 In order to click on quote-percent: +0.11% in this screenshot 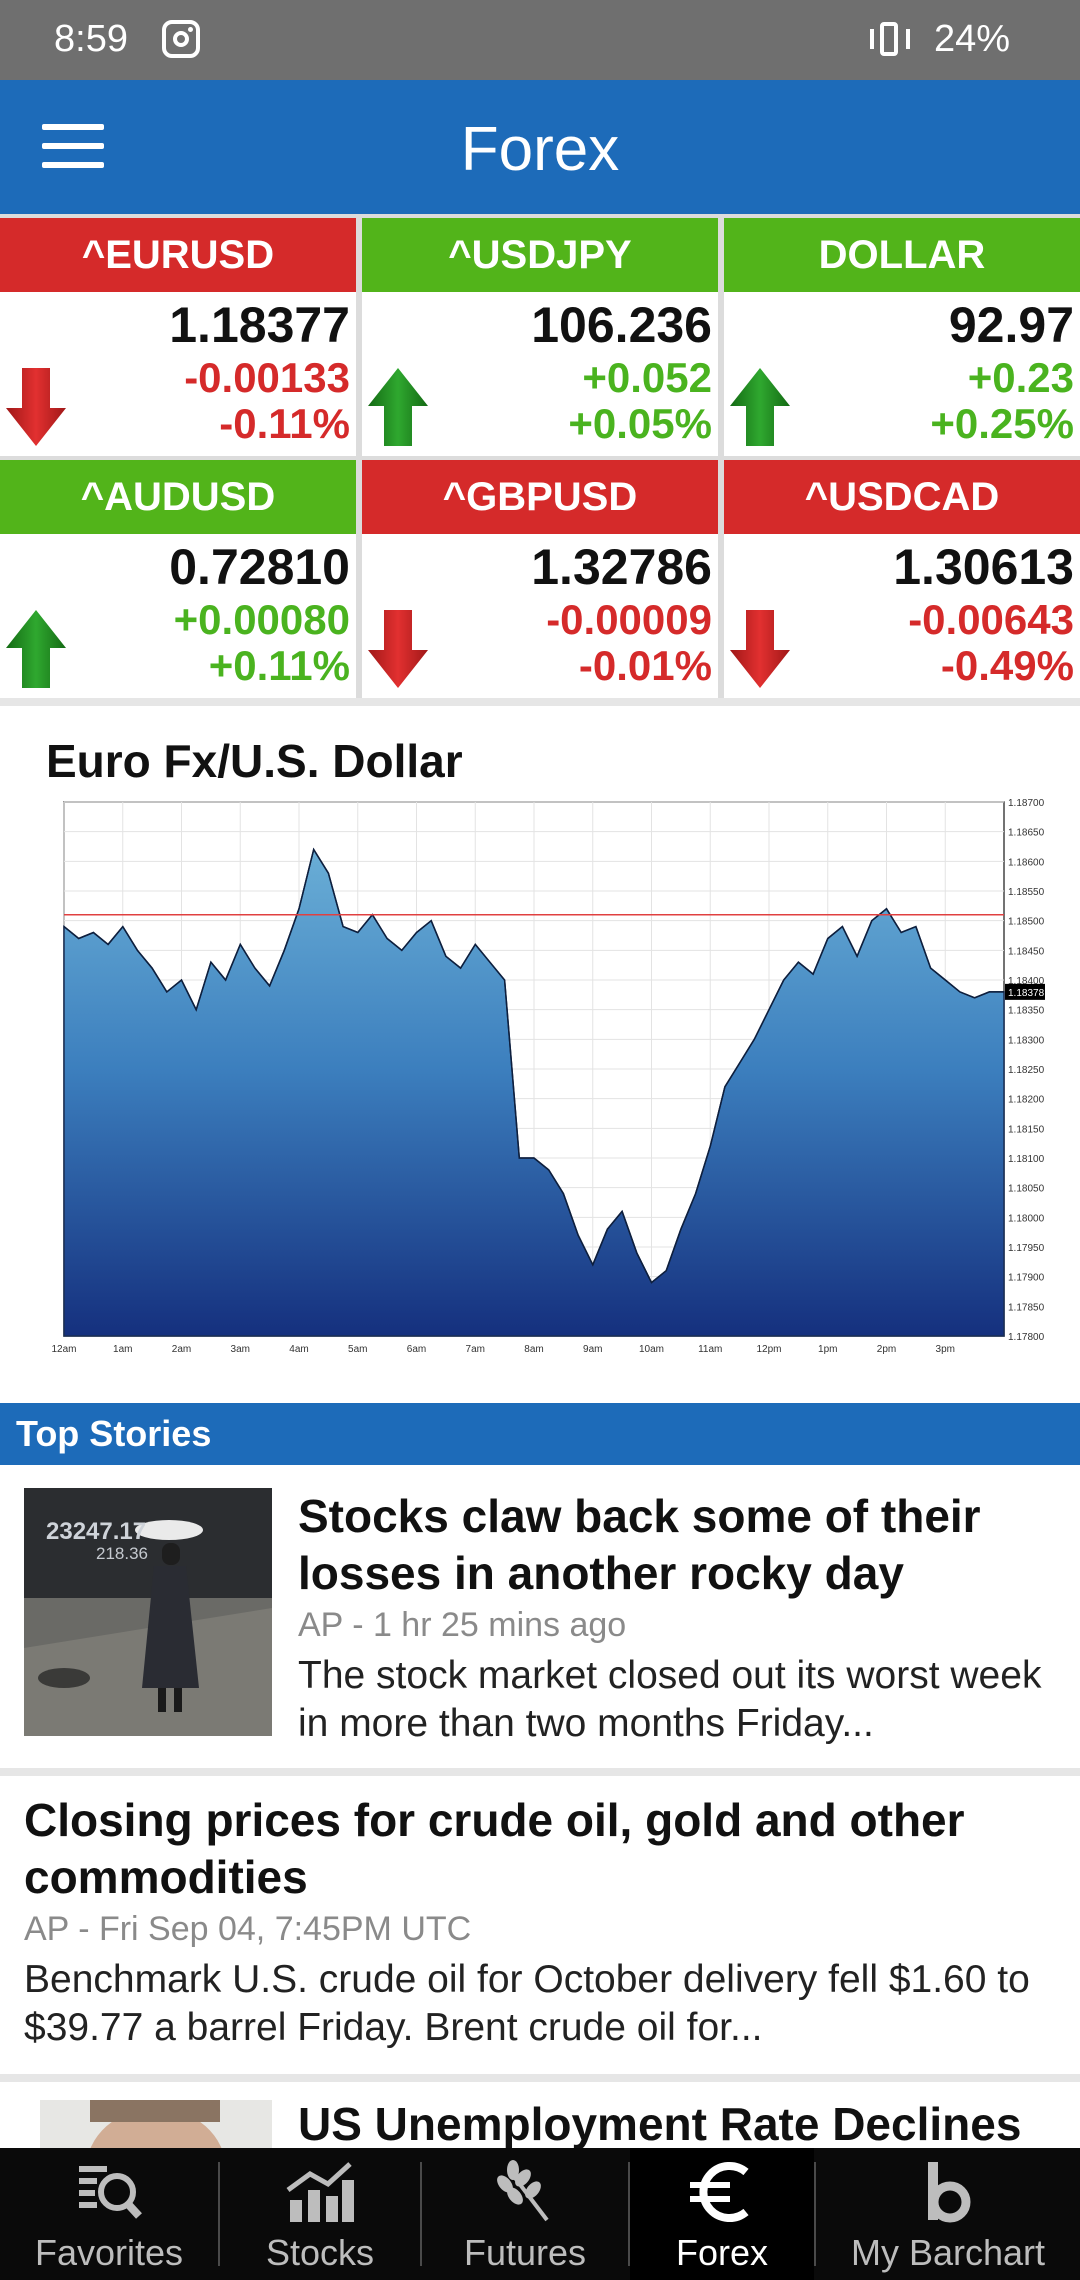, I will do `click(279, 665)`.